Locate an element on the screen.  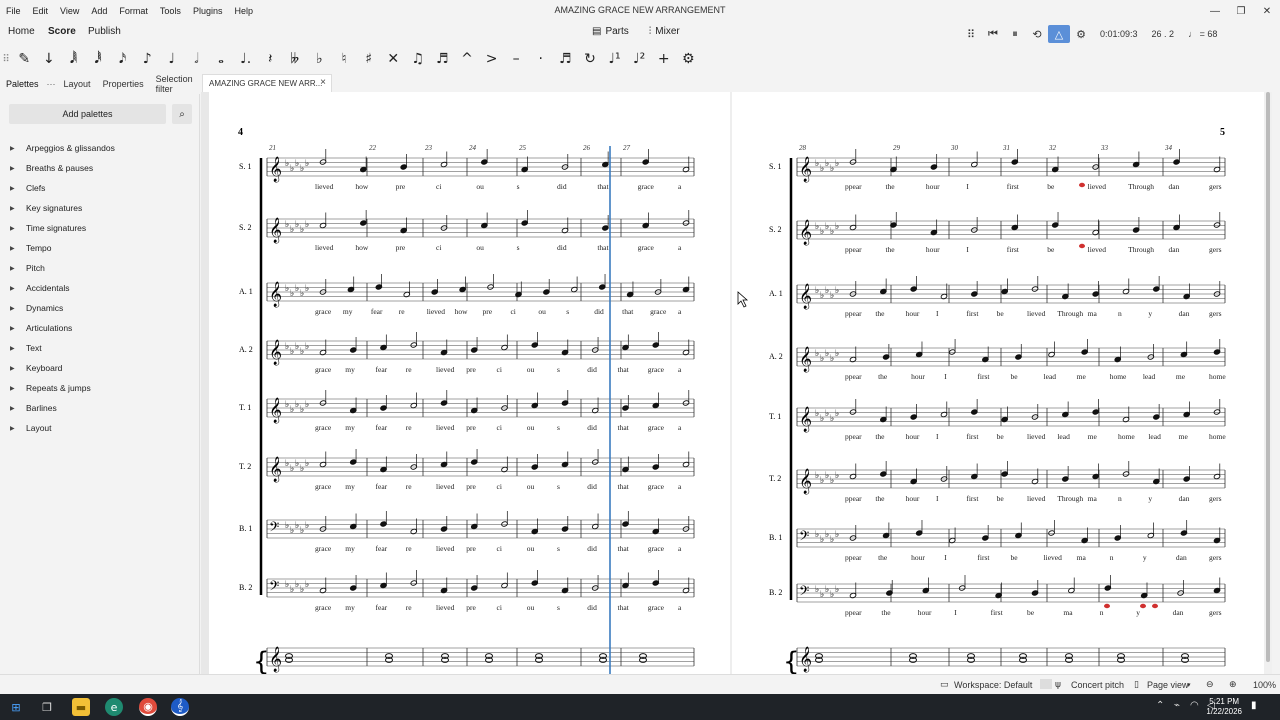
metronome-icon: △ is located at coordinates (1059, 34).